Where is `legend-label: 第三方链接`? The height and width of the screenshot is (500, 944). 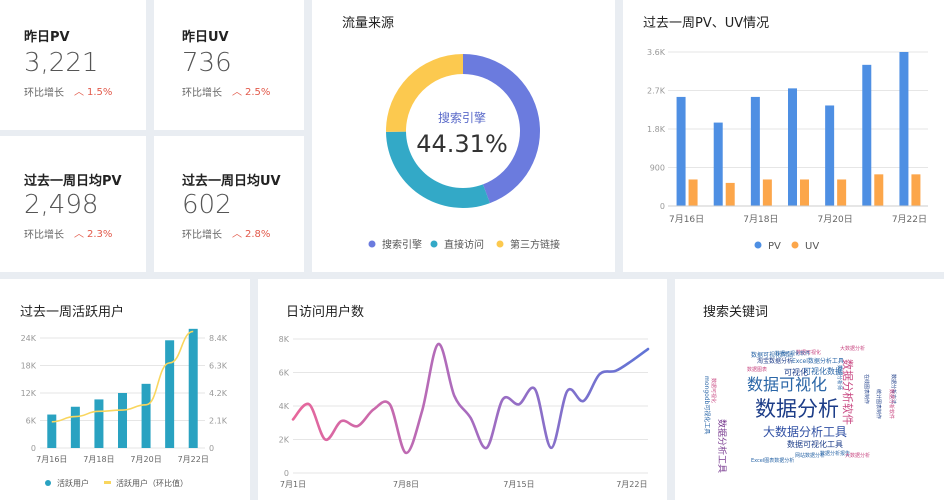 legend-label: 第三方链接 is located at coordinates (535, 244).